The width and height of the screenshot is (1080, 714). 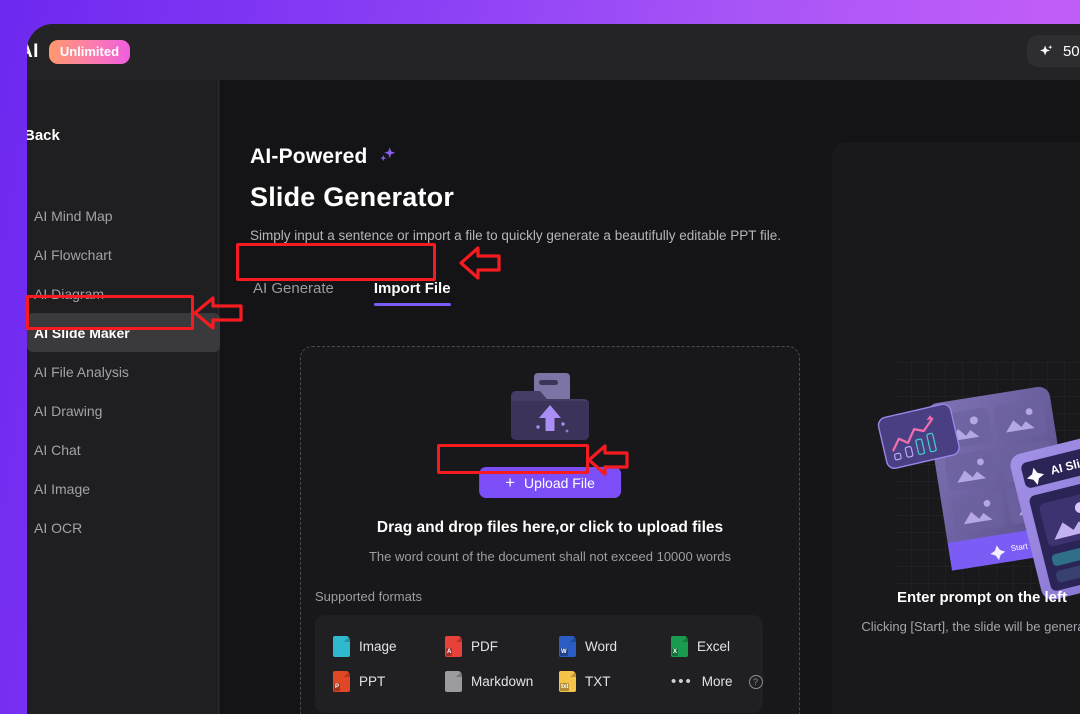 What do you see at coordinates (341, 646) in the screenshot?
I see `image-file-icon` at bounding box center [341, 646].